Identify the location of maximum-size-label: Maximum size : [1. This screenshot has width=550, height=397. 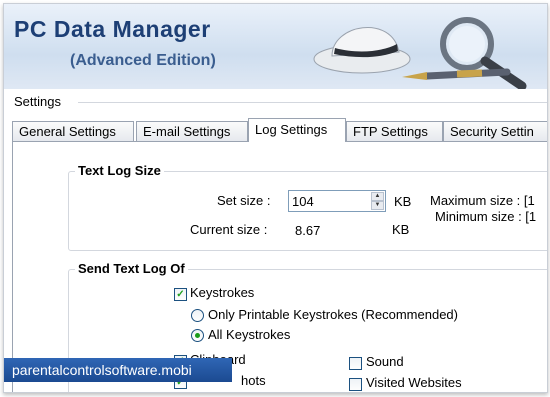
(482, 200).